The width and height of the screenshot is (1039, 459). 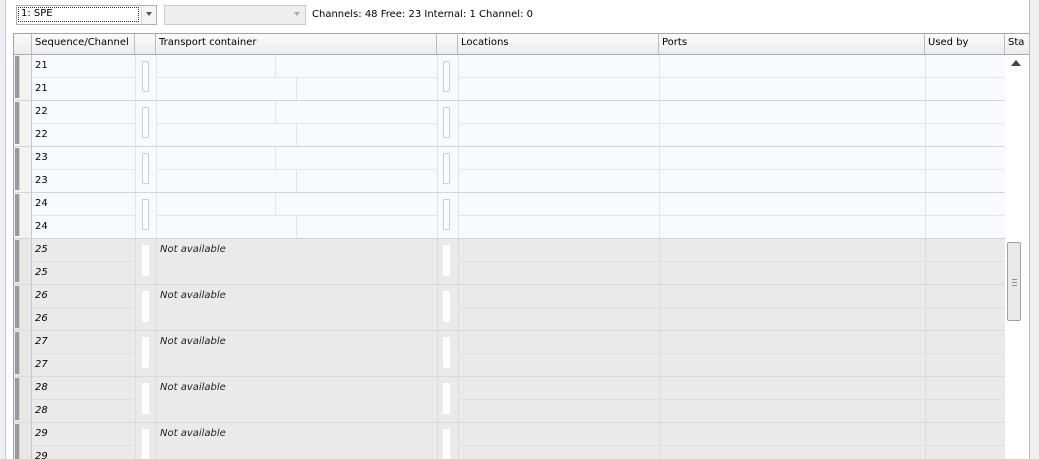 I want to click on window-left-edge, so click(x=3, y=229).